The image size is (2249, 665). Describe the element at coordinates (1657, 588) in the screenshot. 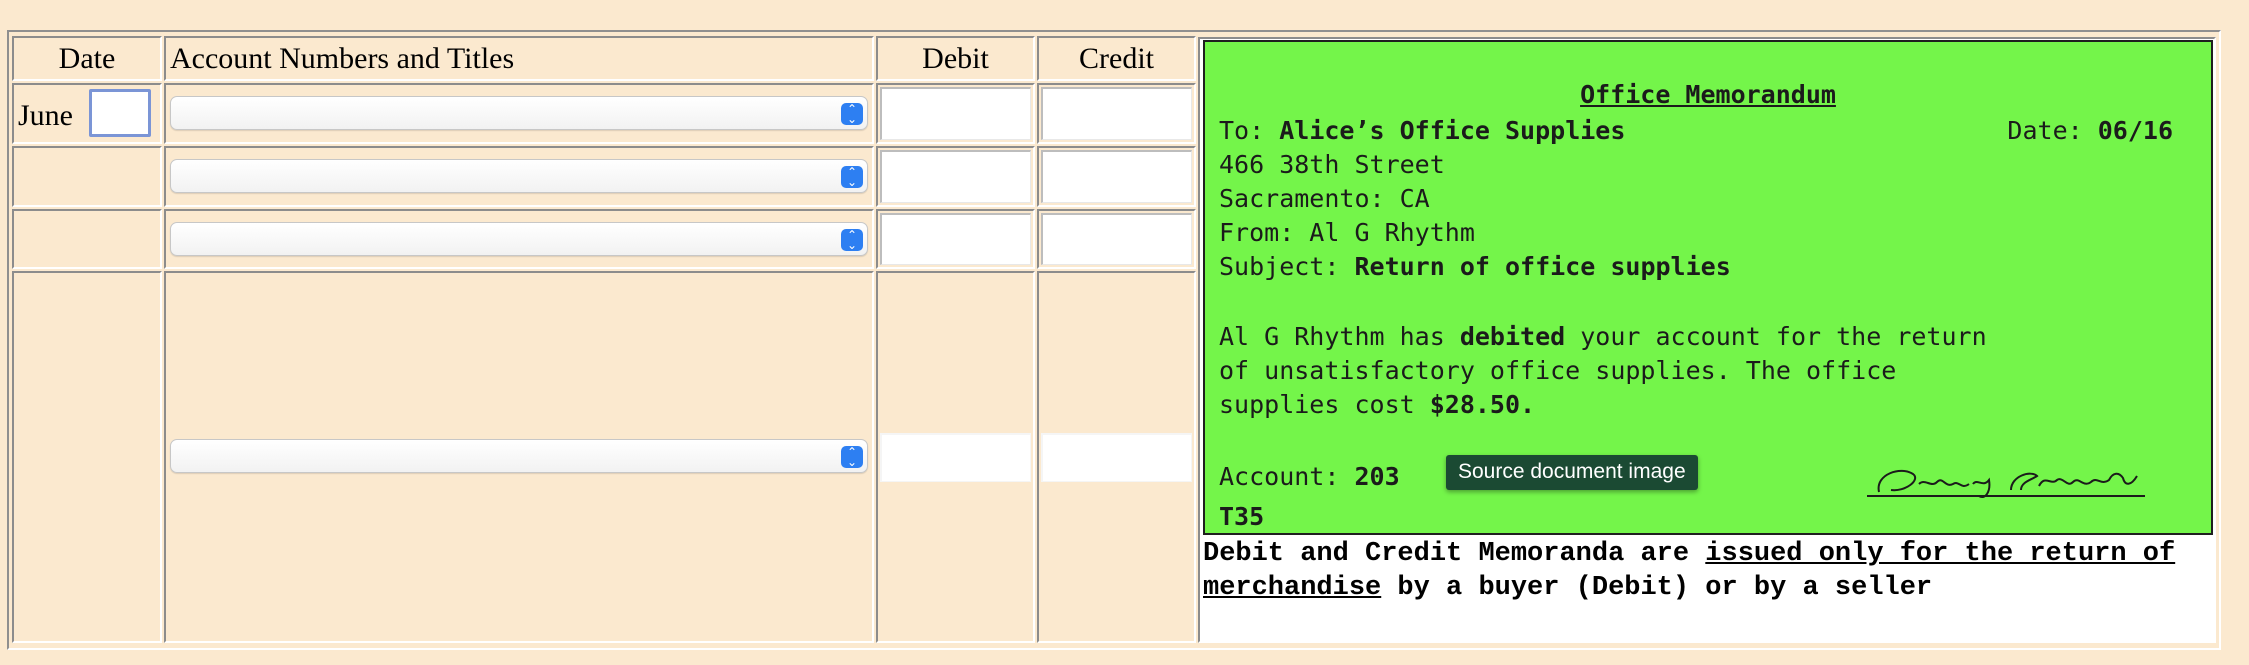

I see `caption-part-3: by a buyer (Debit) or by a seller` at that location.